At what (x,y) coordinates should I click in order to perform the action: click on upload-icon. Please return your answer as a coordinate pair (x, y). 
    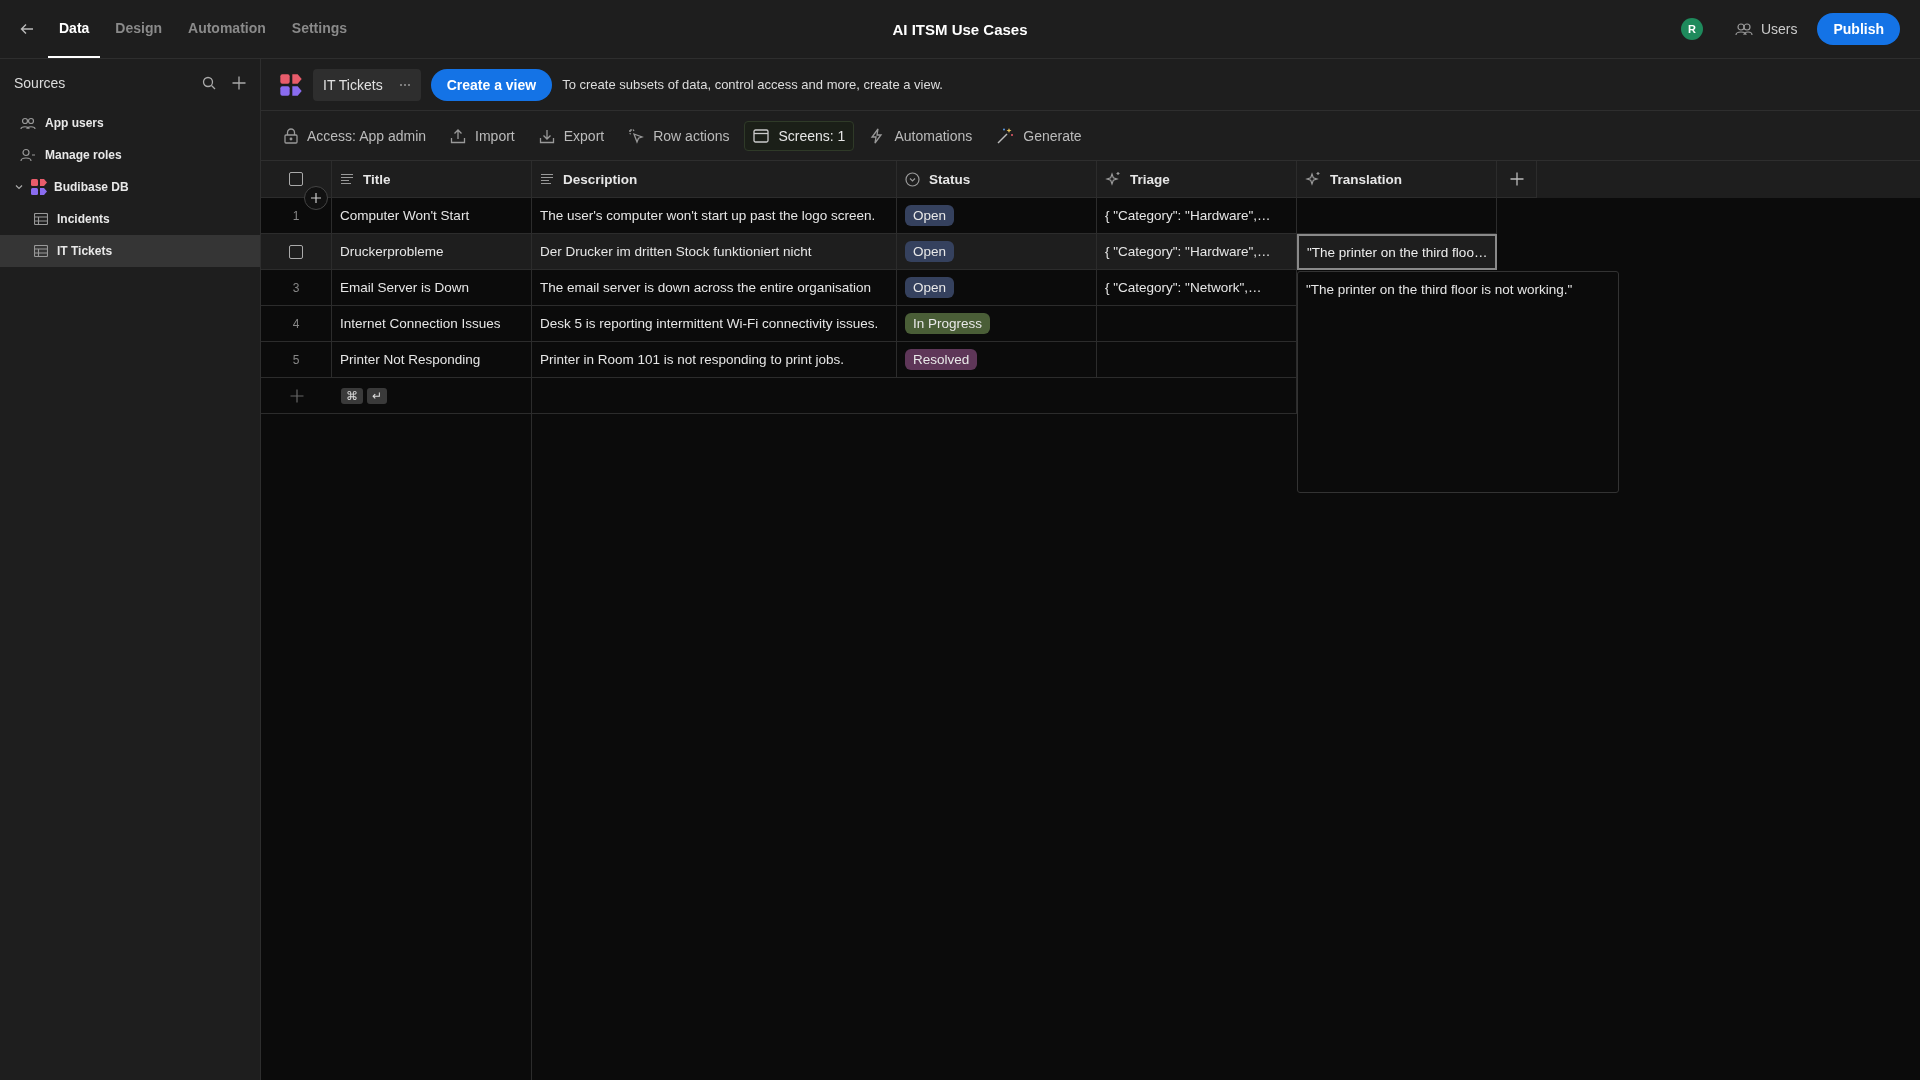
    Looking at the image, I should click on (458, 135).